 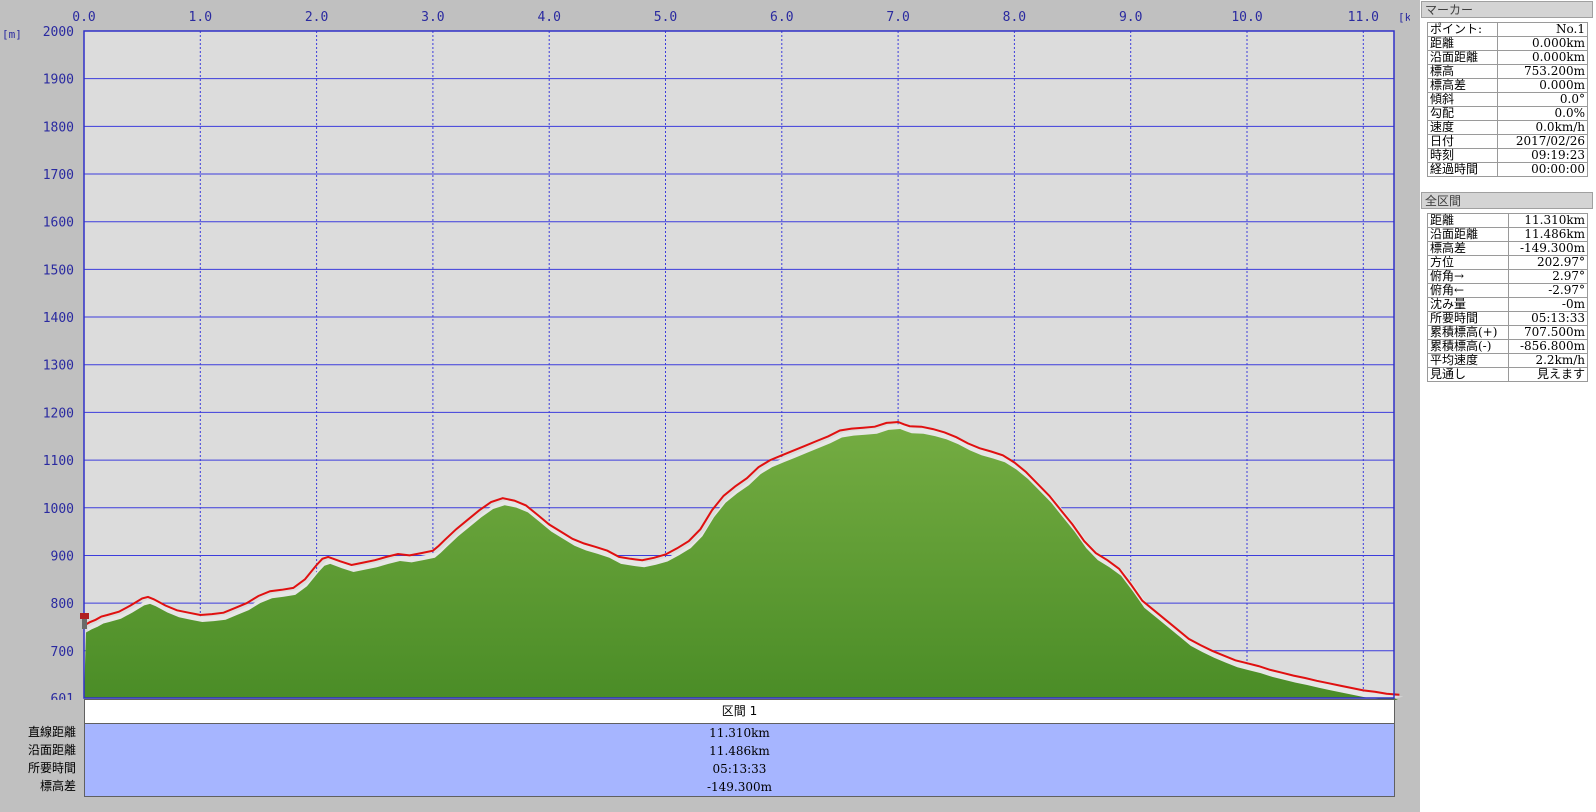 What do you see at coordinates (1548, 318) in the screenshot?
I see `total-value: 05:13:33` at bounding box center [1548, 318].